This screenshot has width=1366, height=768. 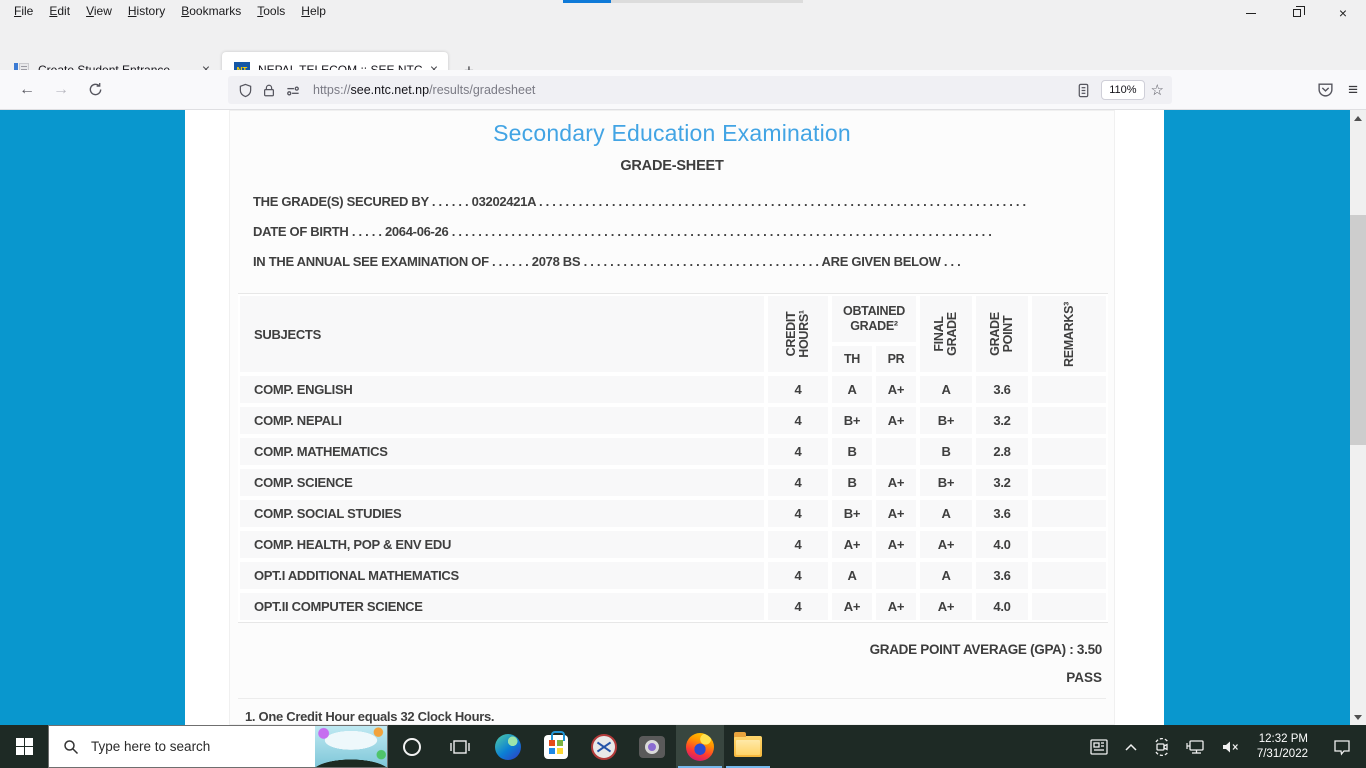 I want to click on search-highlights-art, so click(x=351, y=746).